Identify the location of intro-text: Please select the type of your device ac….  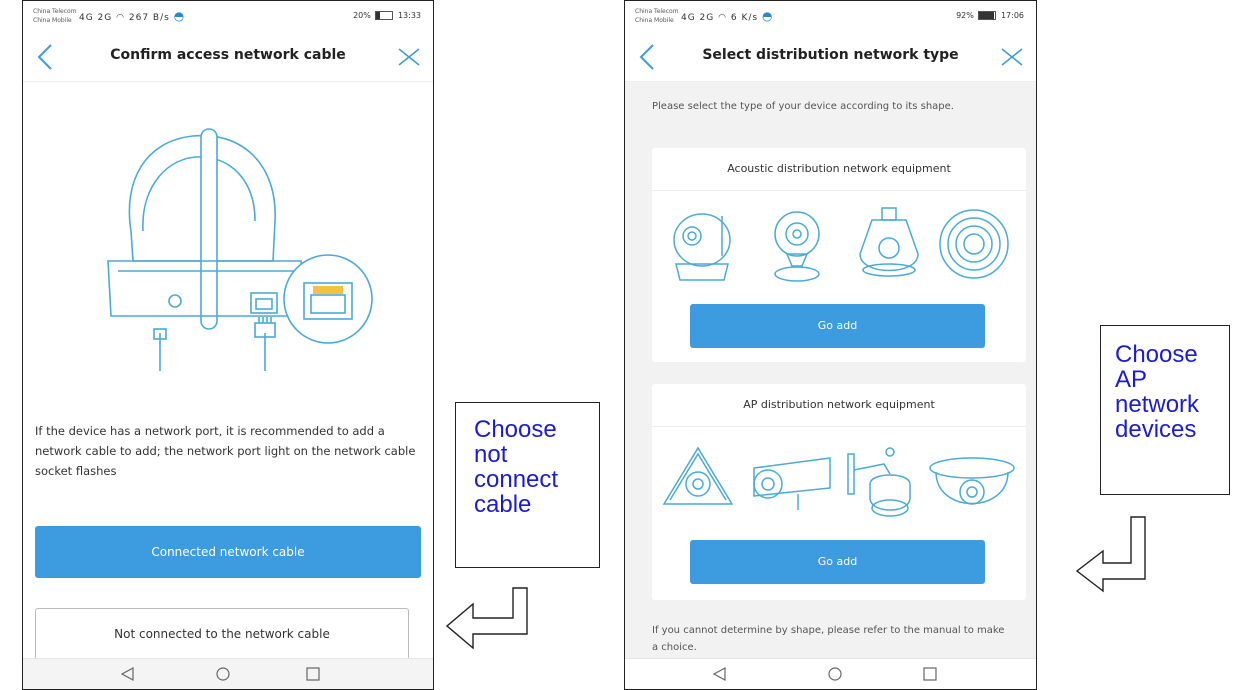
(803, 106).